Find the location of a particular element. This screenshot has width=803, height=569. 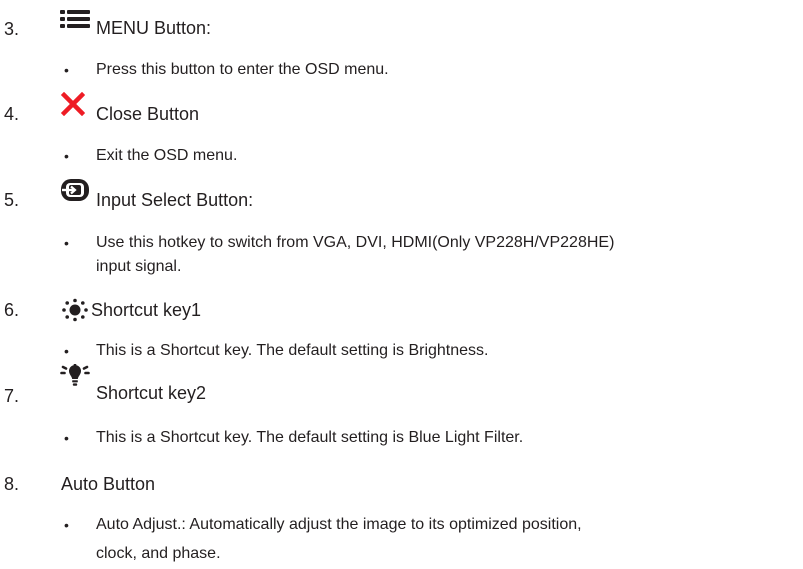

bullet-text: Press this button to enter the OSD menu. is located at coordinates (242, 69).